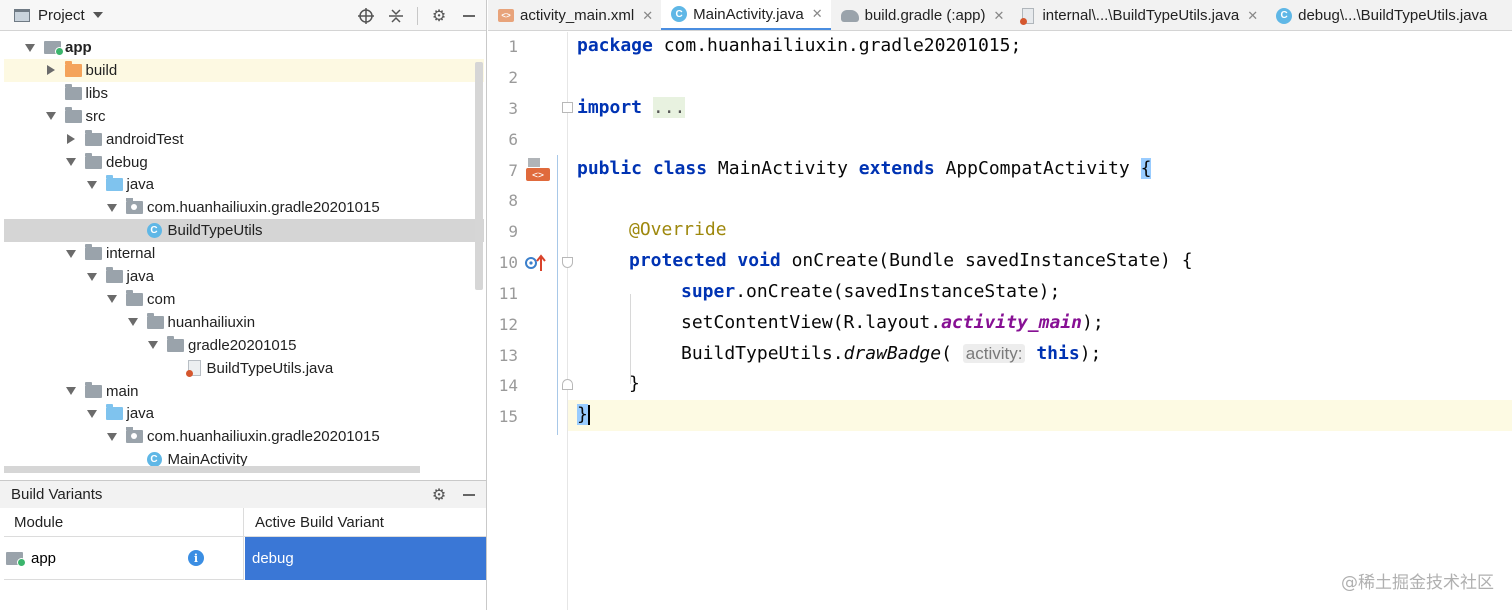  Describe the element at coordinates (898, 291) in the screenshot. I see `statement: .onCreate(savedInstanceState);` at that location.